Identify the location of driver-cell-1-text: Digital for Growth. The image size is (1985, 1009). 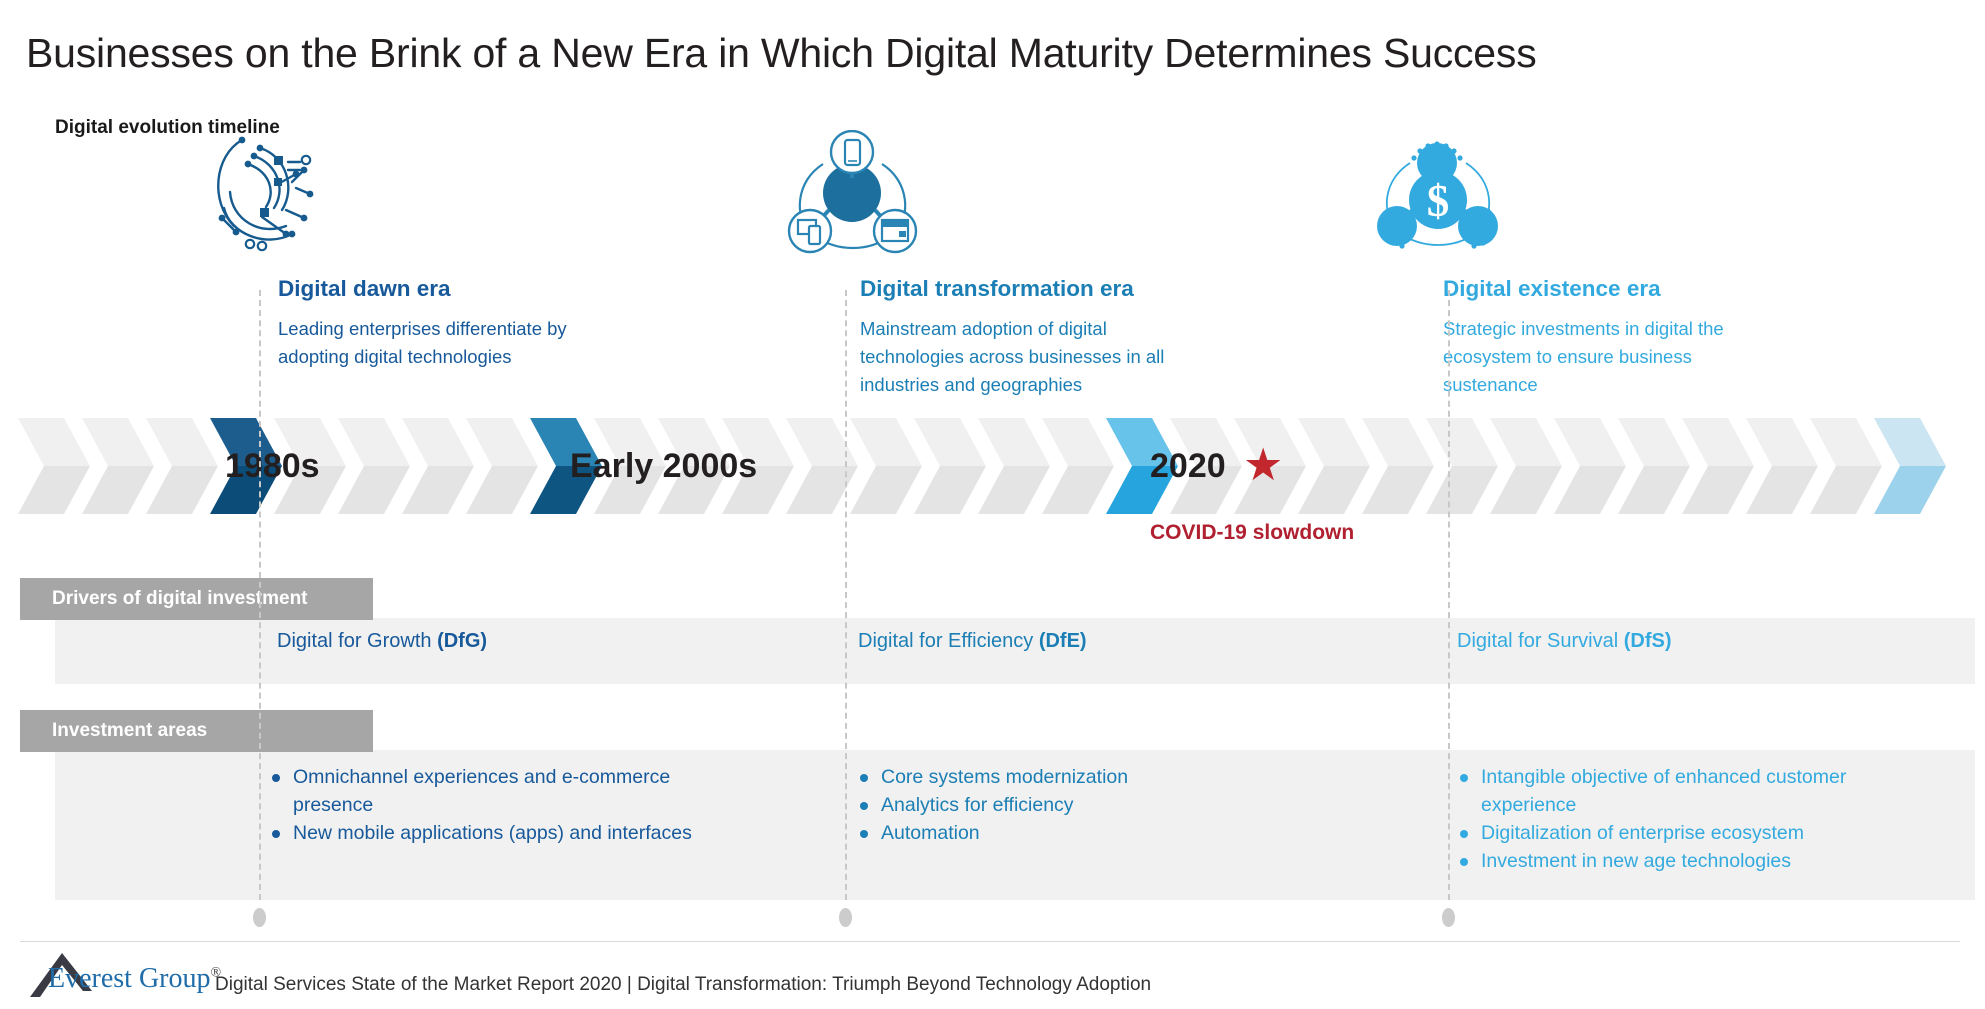
(357, 641).